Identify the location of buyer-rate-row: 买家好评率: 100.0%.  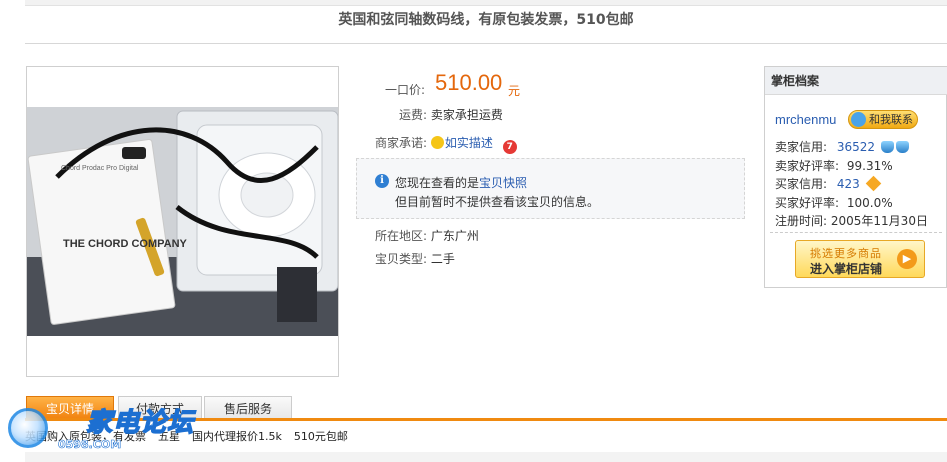
(834, 202).